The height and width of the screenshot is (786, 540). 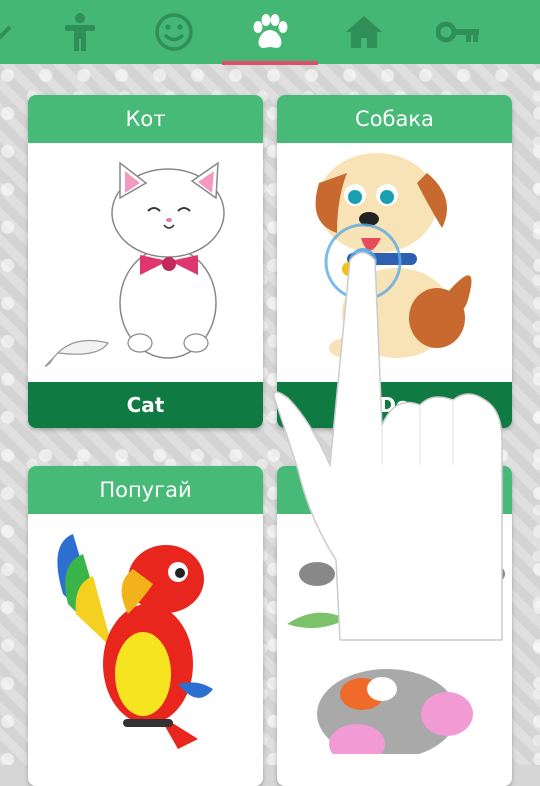 I want to click on card-title: Собака, so click(x=394, y=119).